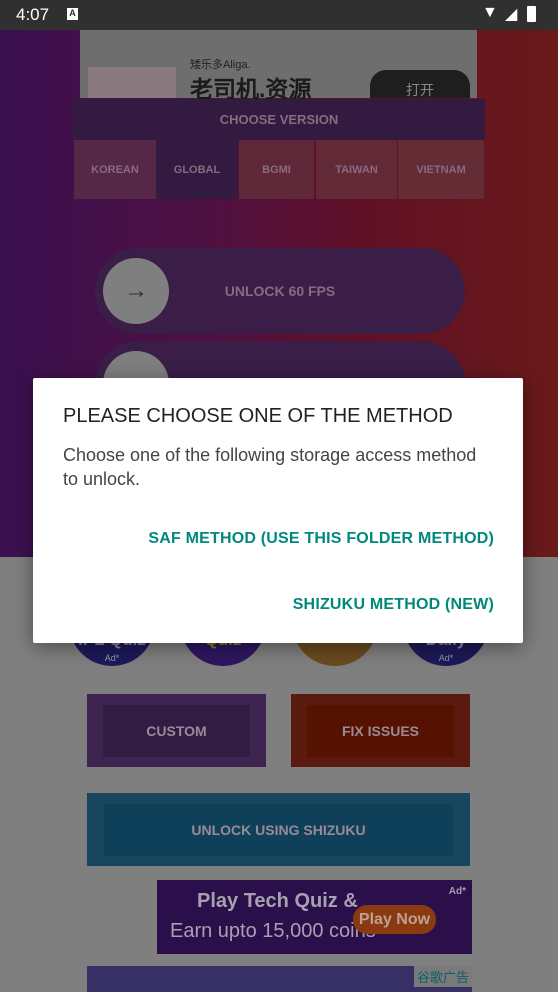 This screenshot has width=558, height=992. I want to click on version-korean: KOREAN, so click(115, 169).